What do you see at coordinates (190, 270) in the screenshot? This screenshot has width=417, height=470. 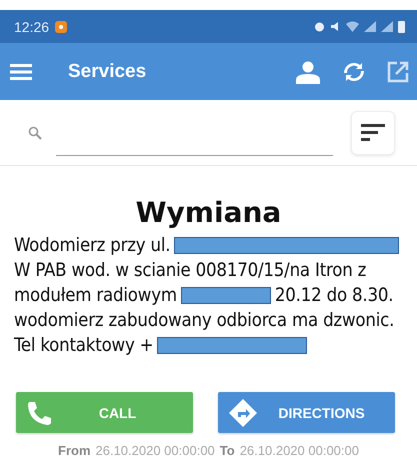 I see `description-text: W PAB wod. w scianie 008170/15/na Itron z` at bounding box center [190, 270].